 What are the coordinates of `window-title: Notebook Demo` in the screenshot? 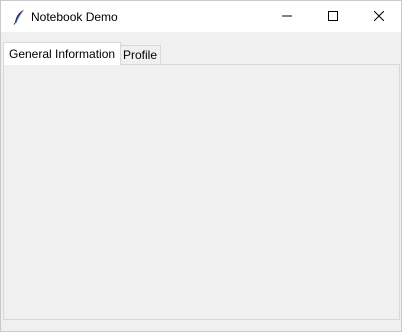 It's located at (74, 17).